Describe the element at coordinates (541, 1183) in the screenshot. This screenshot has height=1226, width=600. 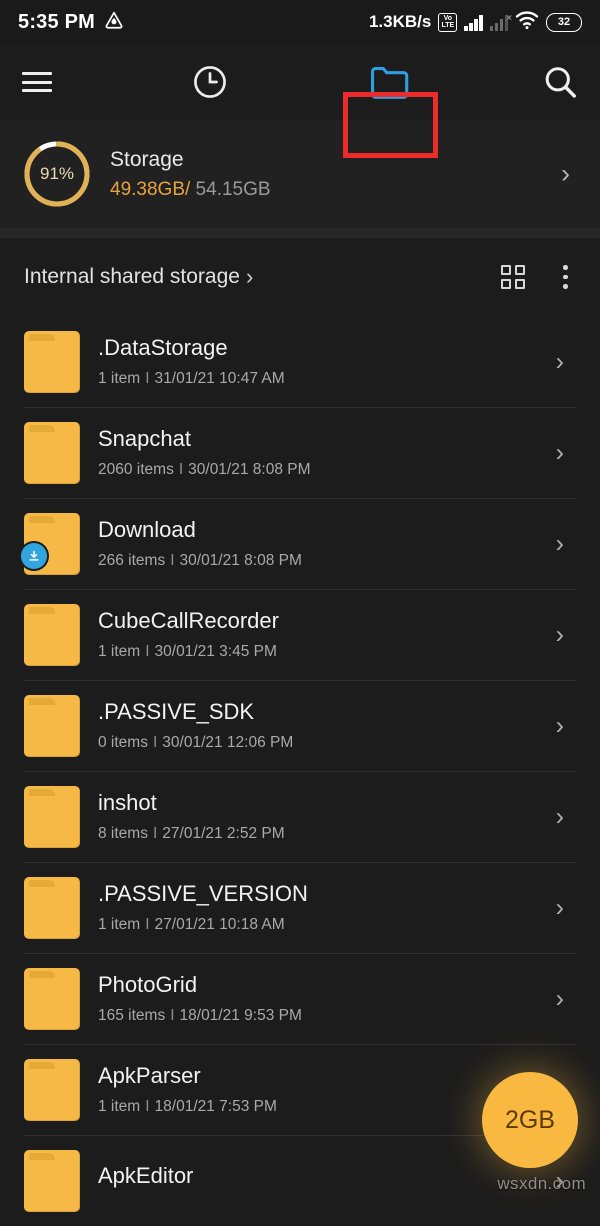
I see `watermark: wsxdn.com` at that location.